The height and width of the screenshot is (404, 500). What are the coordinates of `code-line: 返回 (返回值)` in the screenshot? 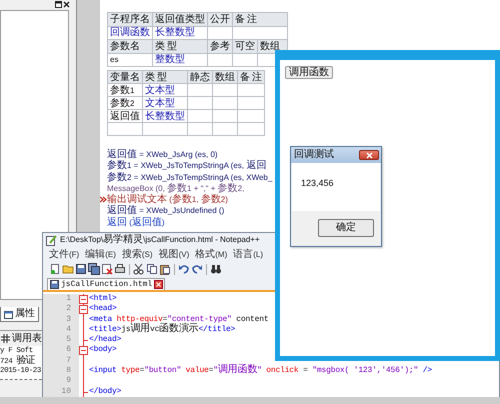 It's located at (136, 222).